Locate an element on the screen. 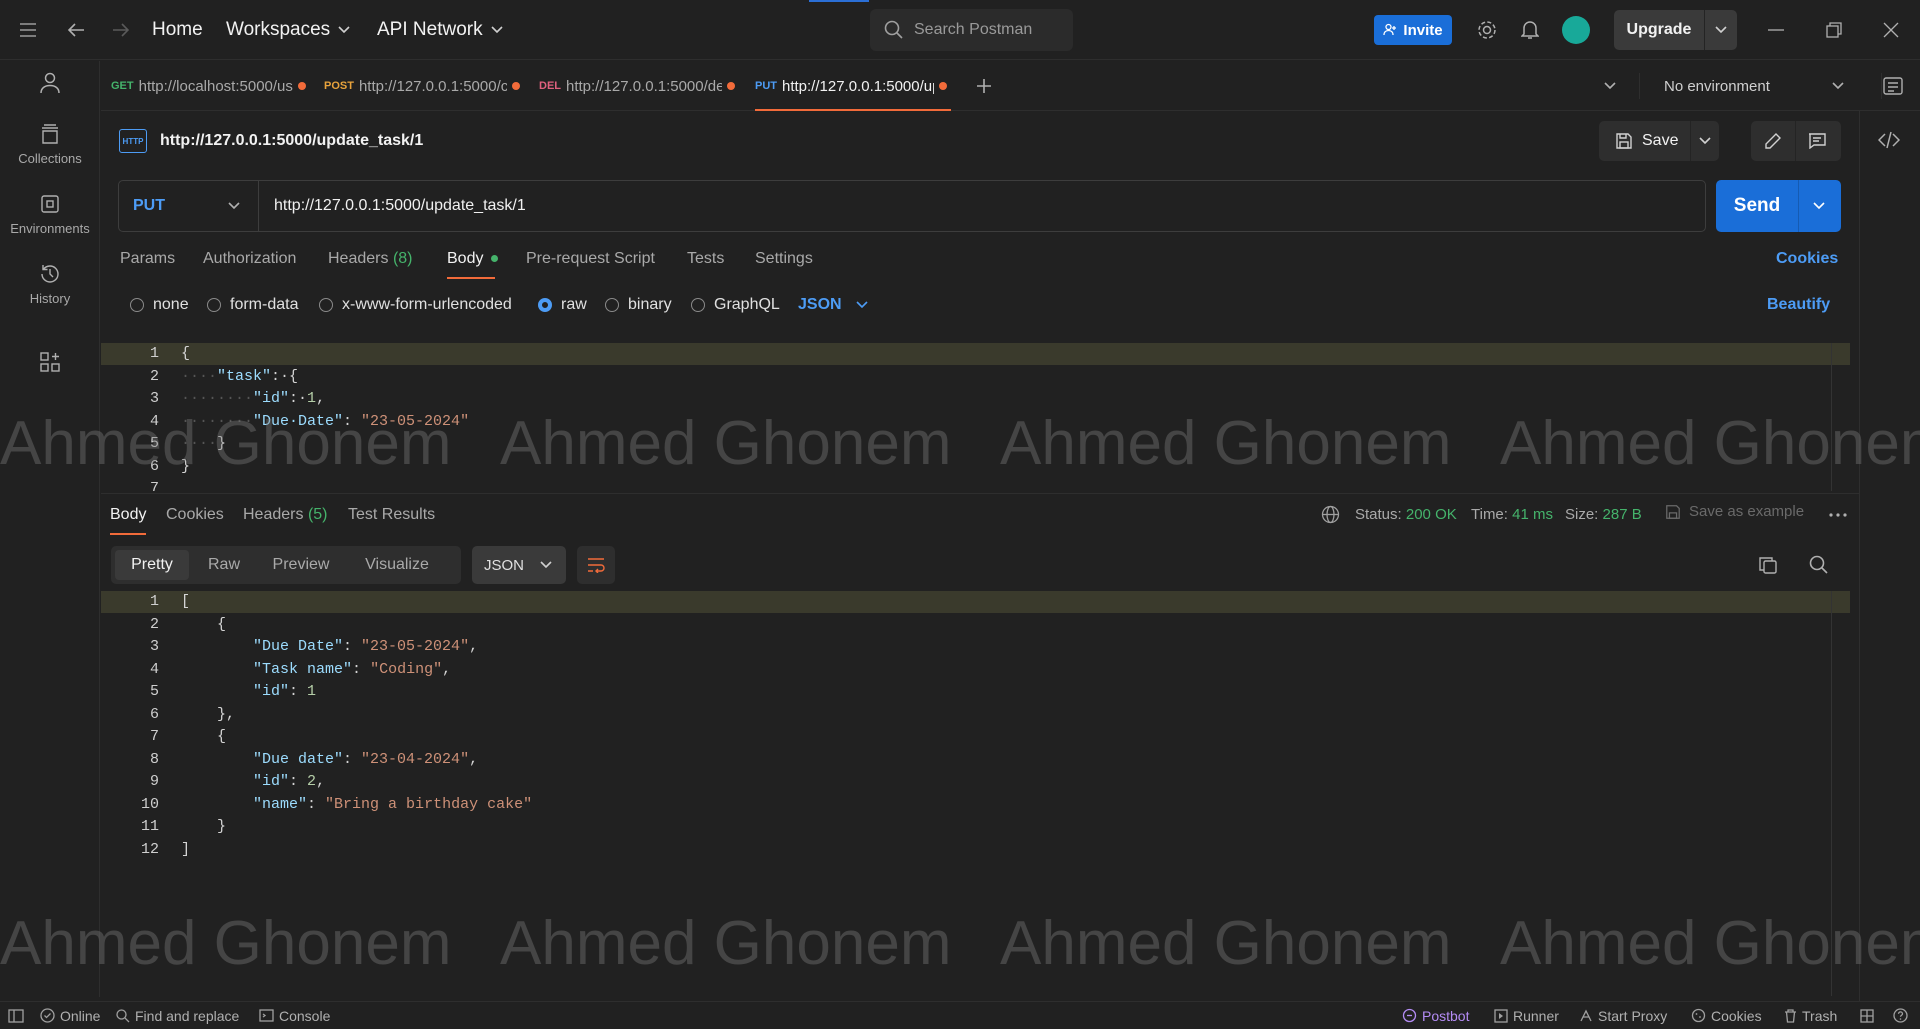 This screenshot has height=1029, width=1920. history-icon is located at coordinates (50, 274).